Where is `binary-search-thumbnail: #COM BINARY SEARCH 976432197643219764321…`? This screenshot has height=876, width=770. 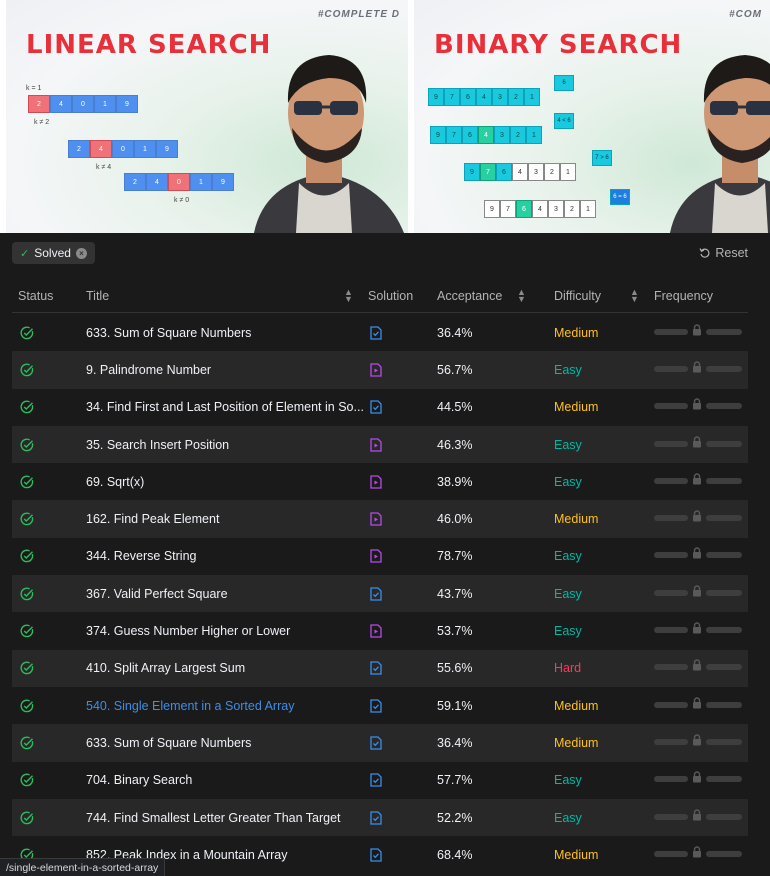
binary-search-thumbnail: #COM BINARY SEARCH 976432197643219764321… is located at coordinates (592, 116).